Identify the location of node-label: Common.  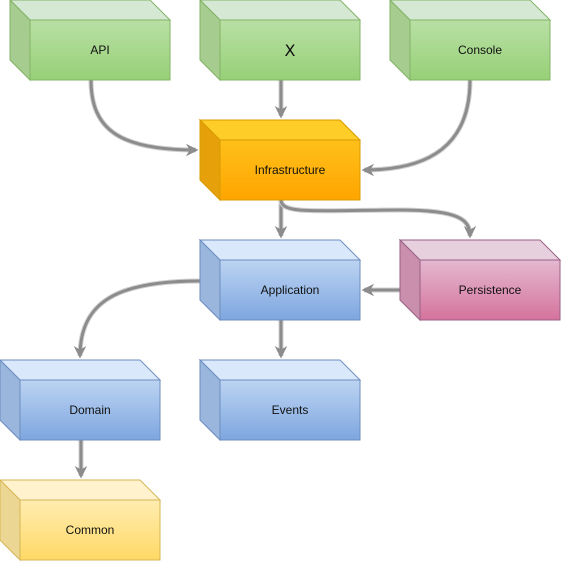
(90, 530).